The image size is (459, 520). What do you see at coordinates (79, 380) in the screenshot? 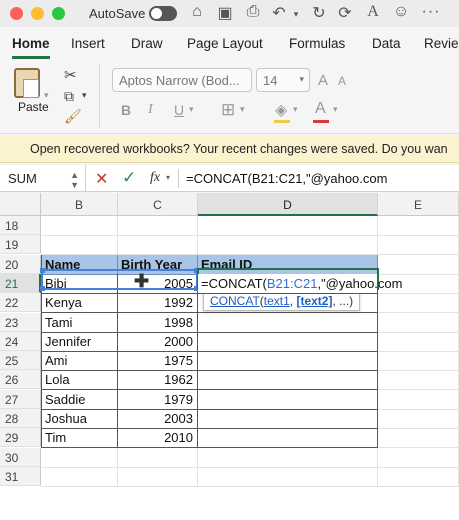
I see `table-cell-name: Lola` at bounding box center [79, 380].